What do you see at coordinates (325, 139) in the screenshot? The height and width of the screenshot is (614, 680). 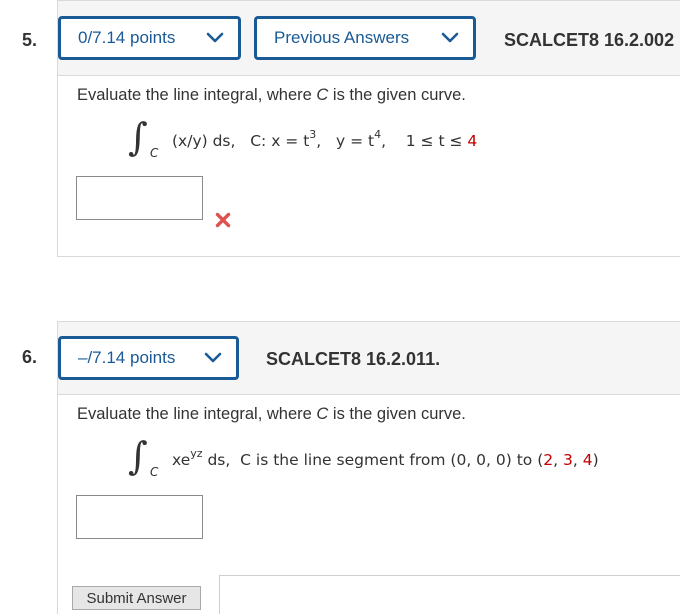 I see `integral-expression: (x/y) ds, C: x = t3, y = t4, 1 ≤ t ≤ 4` at bounding box center [325, 139].